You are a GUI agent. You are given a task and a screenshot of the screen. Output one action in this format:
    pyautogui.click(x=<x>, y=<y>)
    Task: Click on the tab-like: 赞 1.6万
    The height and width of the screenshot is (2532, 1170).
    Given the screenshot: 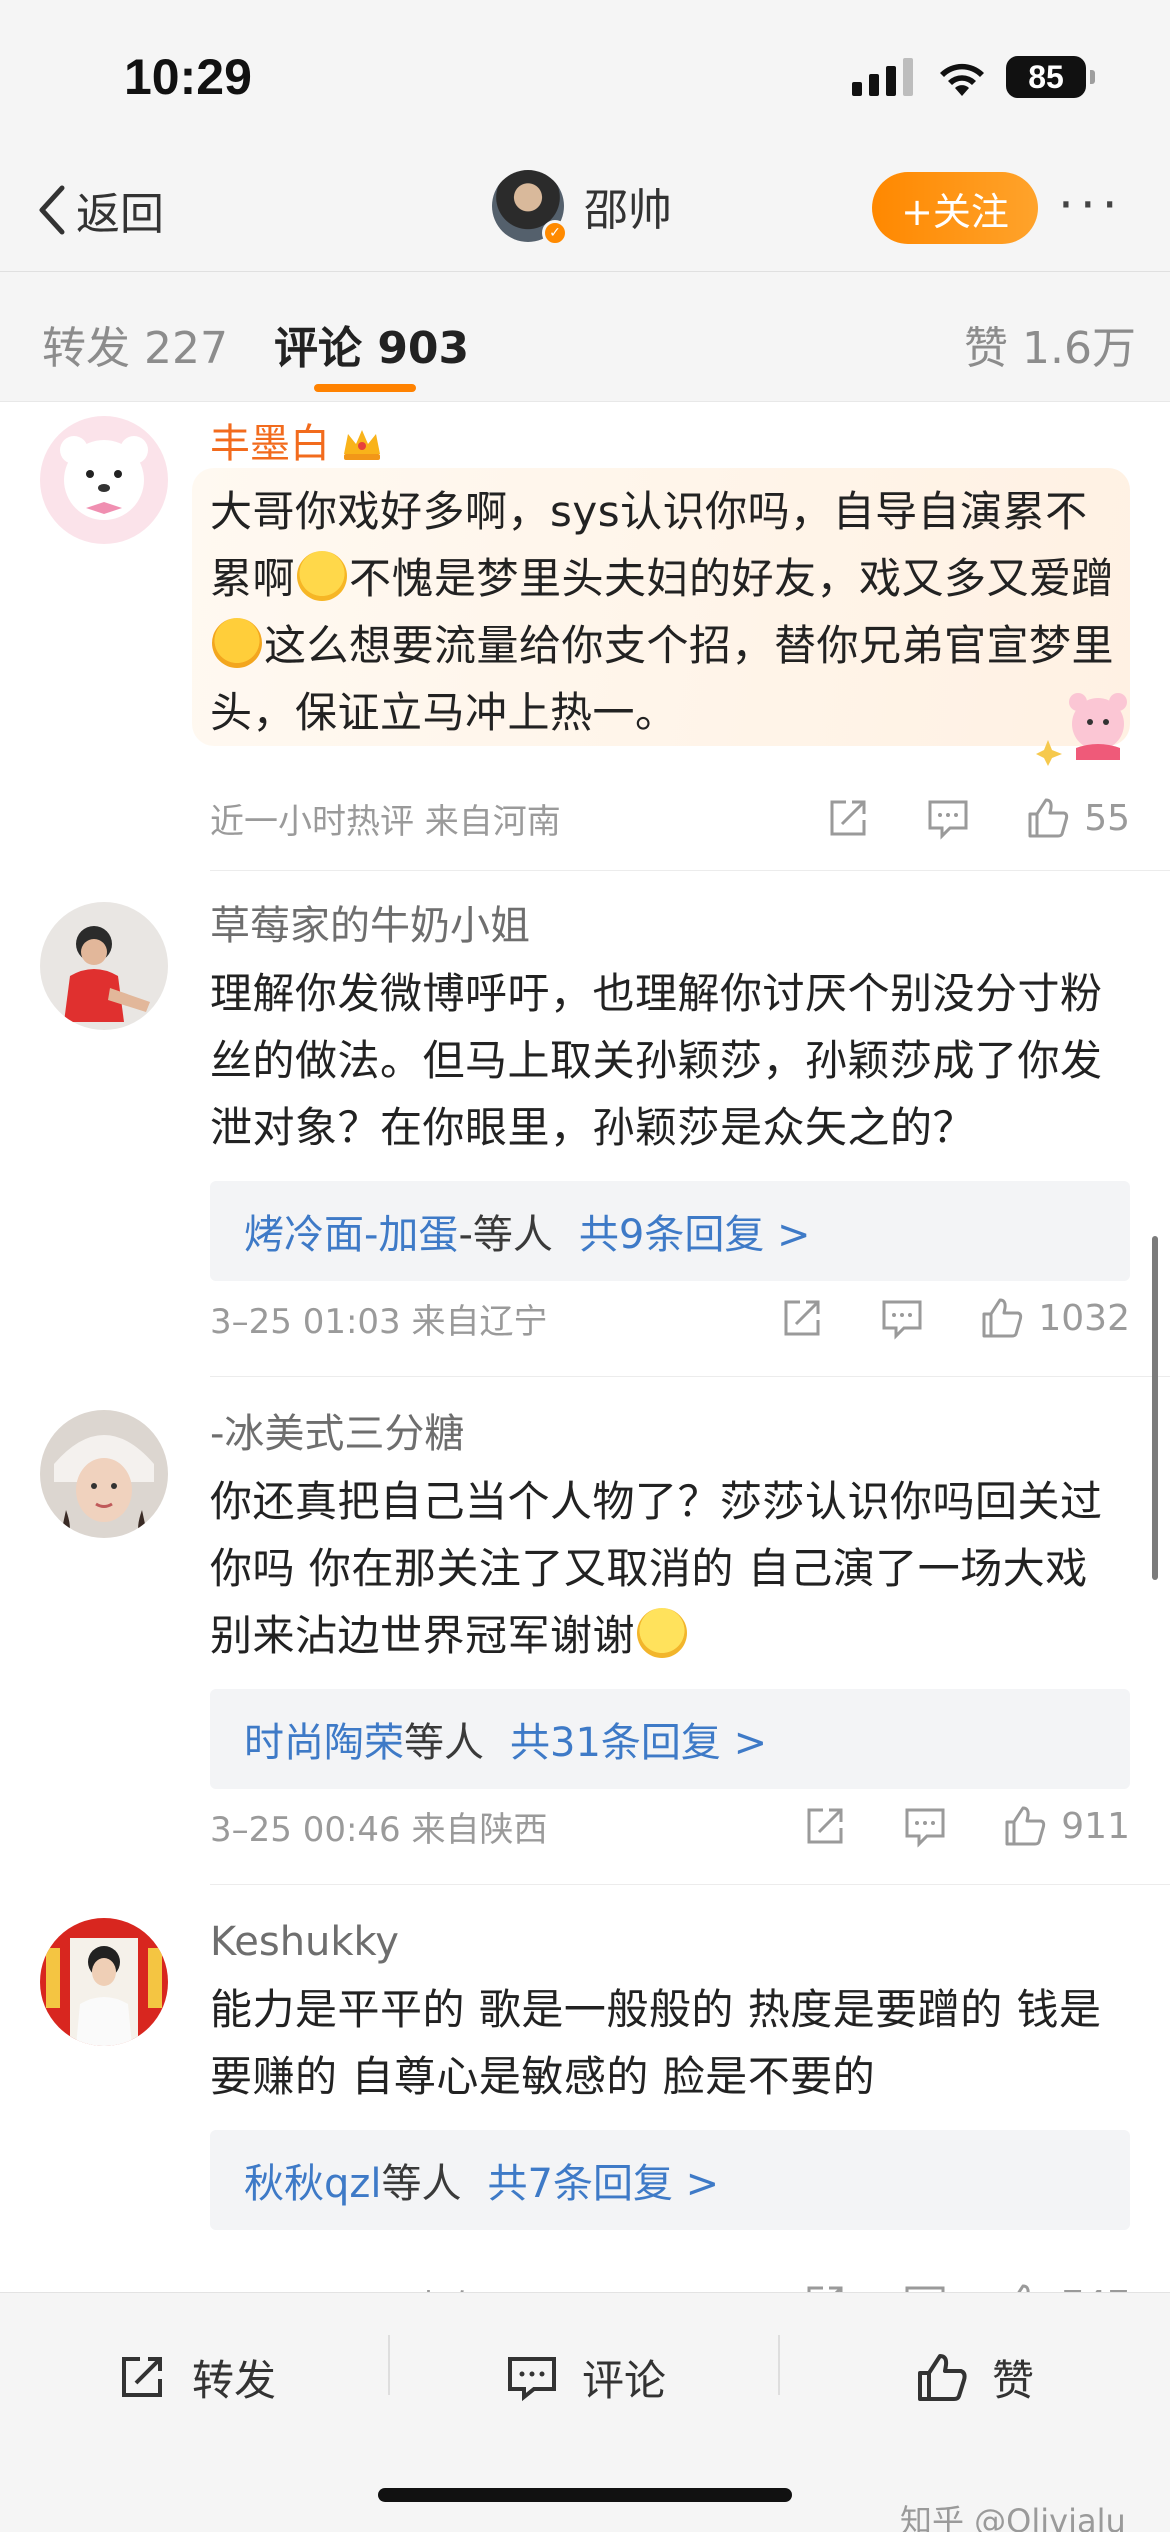 What is the action you would take?
    pyautogui.click(x=1050, y=344)
    